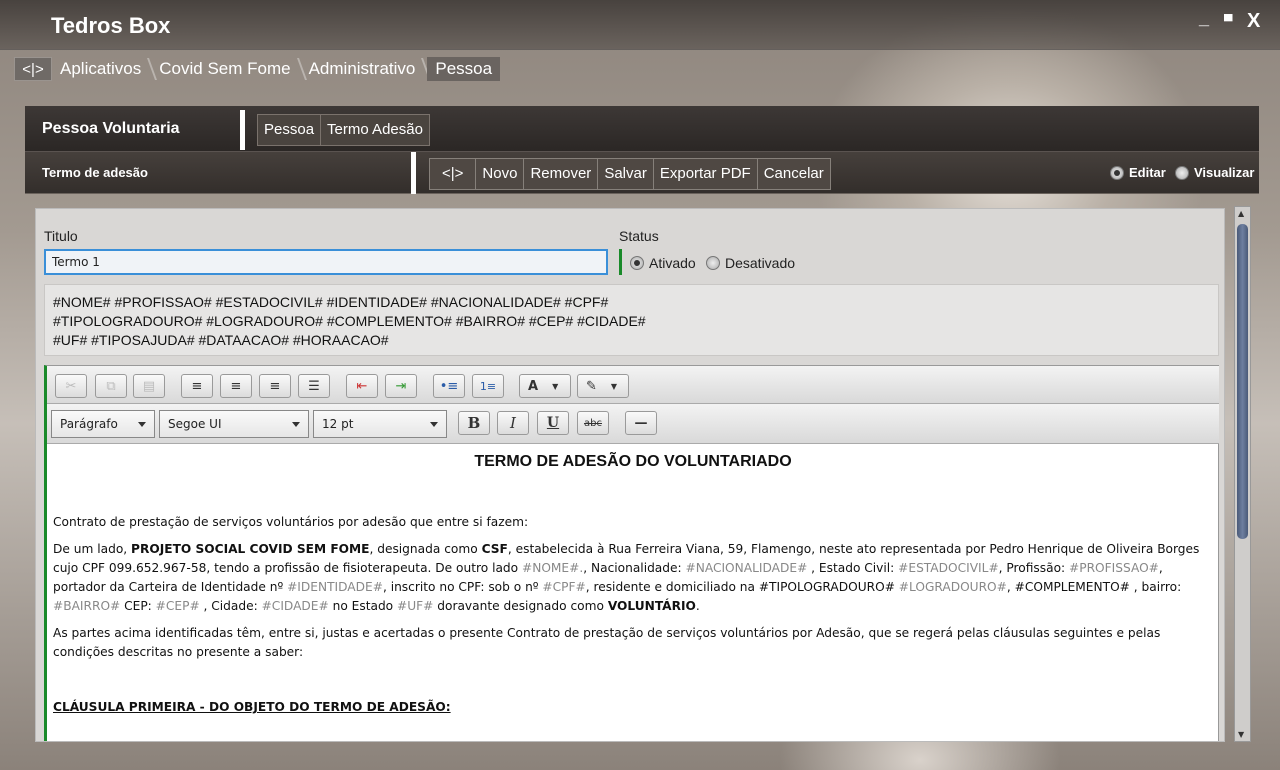 The width and height of the screenshot is (1280, 770). I want to click on panel-tabs: Pessoa Termo Adesão, so click(343, 130).